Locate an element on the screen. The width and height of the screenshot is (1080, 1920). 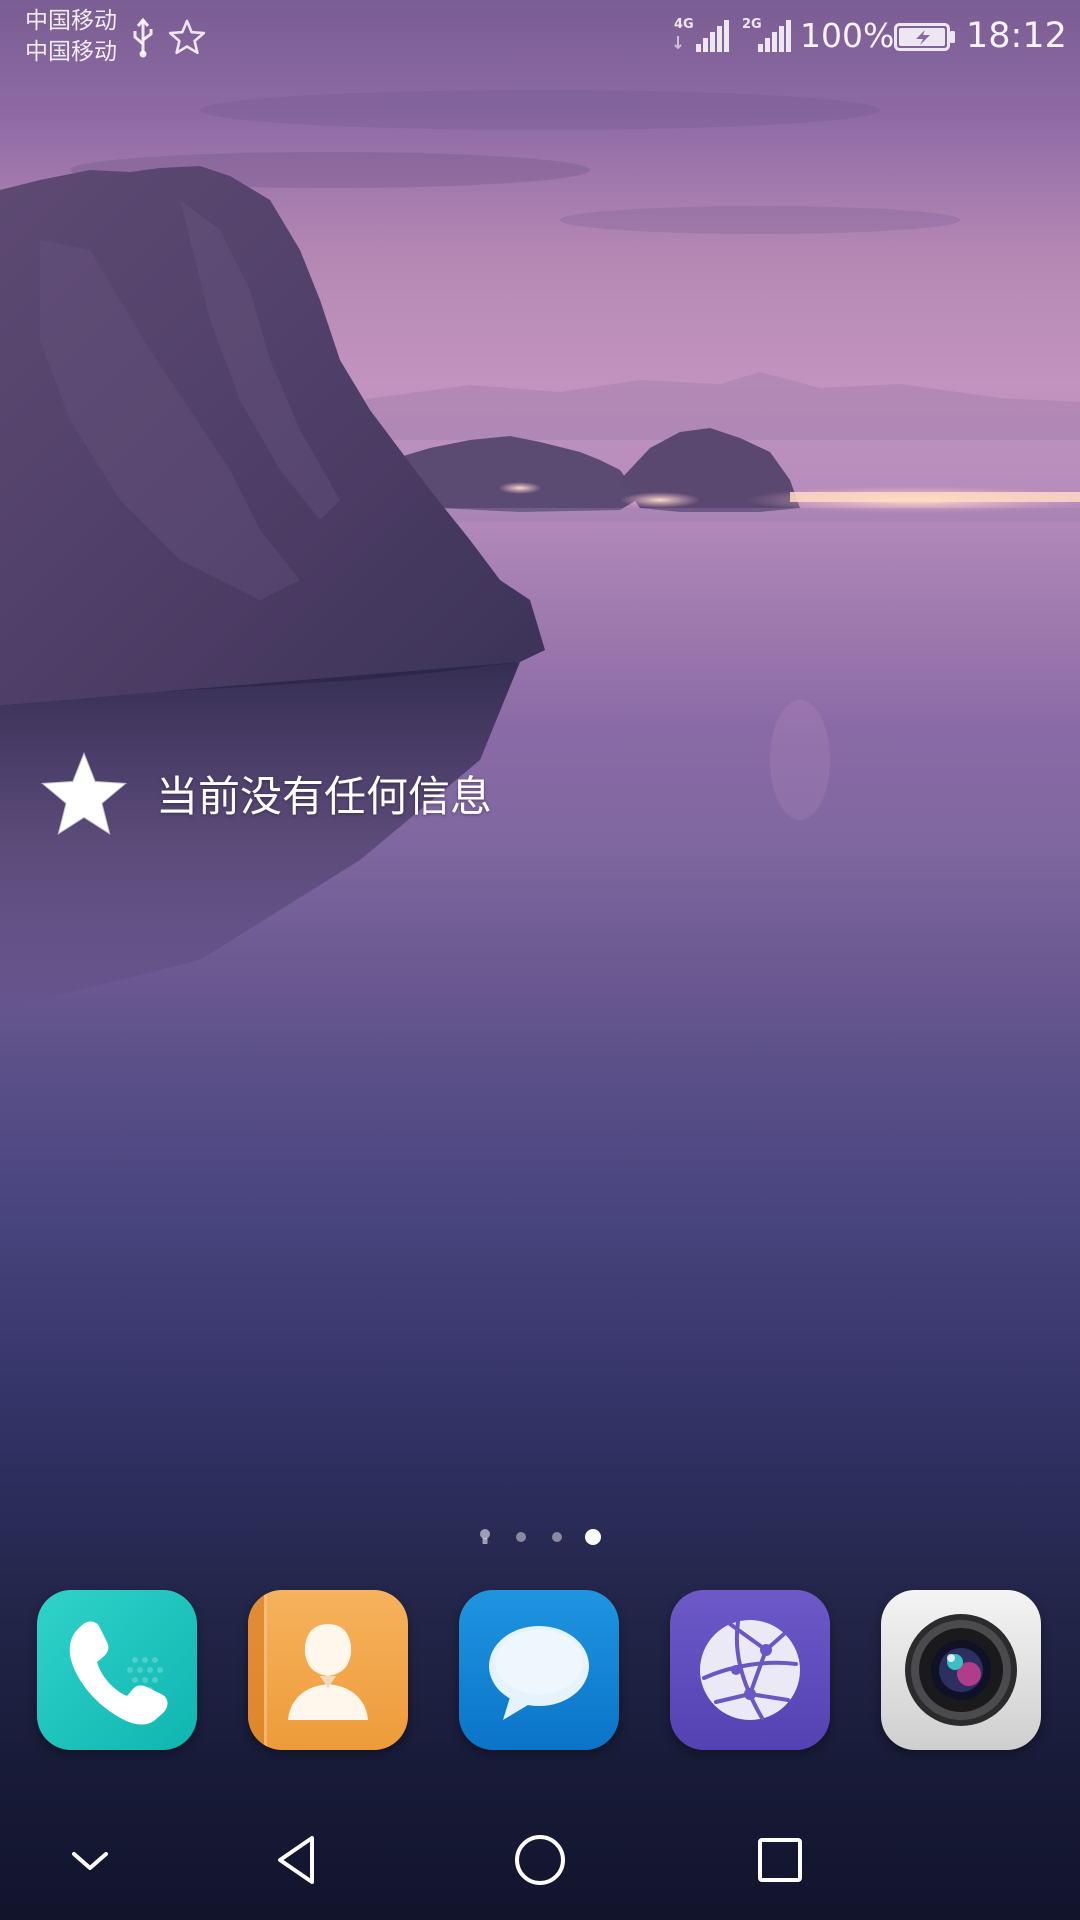
contacts-icon is located at coordinates (308, 1670).